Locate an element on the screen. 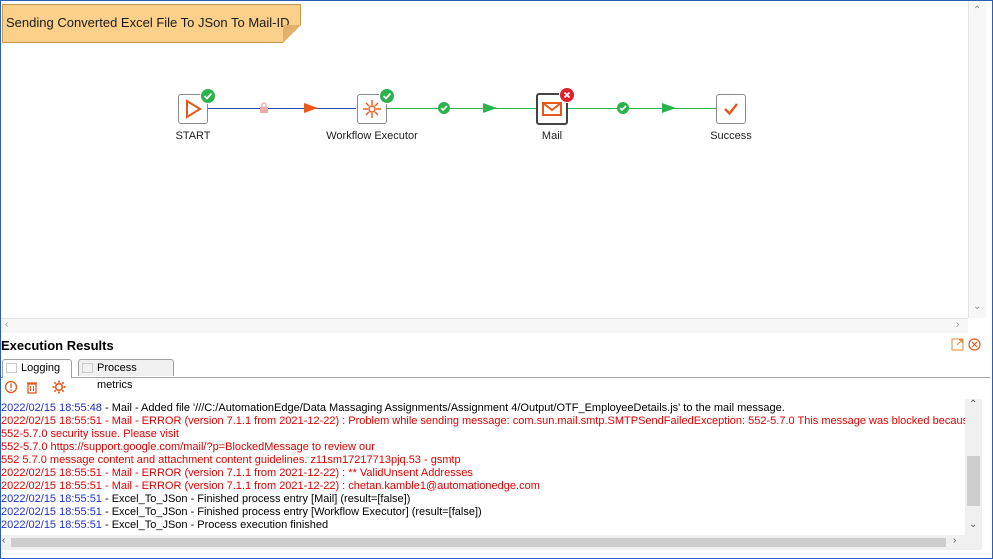 The image size is (993, 559). checkmark-icon is located at coordinates (731, 109).